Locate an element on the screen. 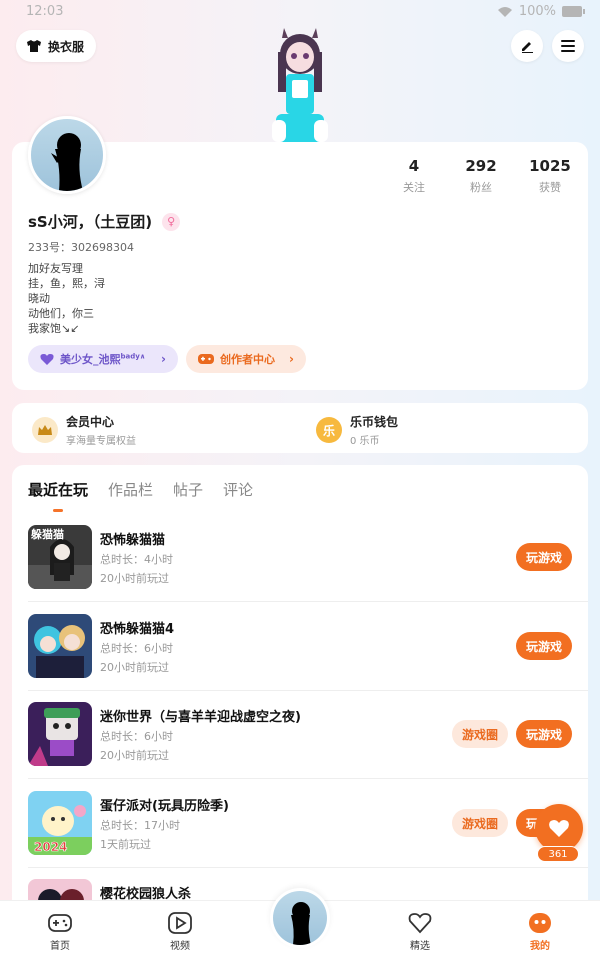 Image resolution: width=600 pixels, height=960 pixels. svg-text: 躲猫猫 is located at coordinates (47, 534).